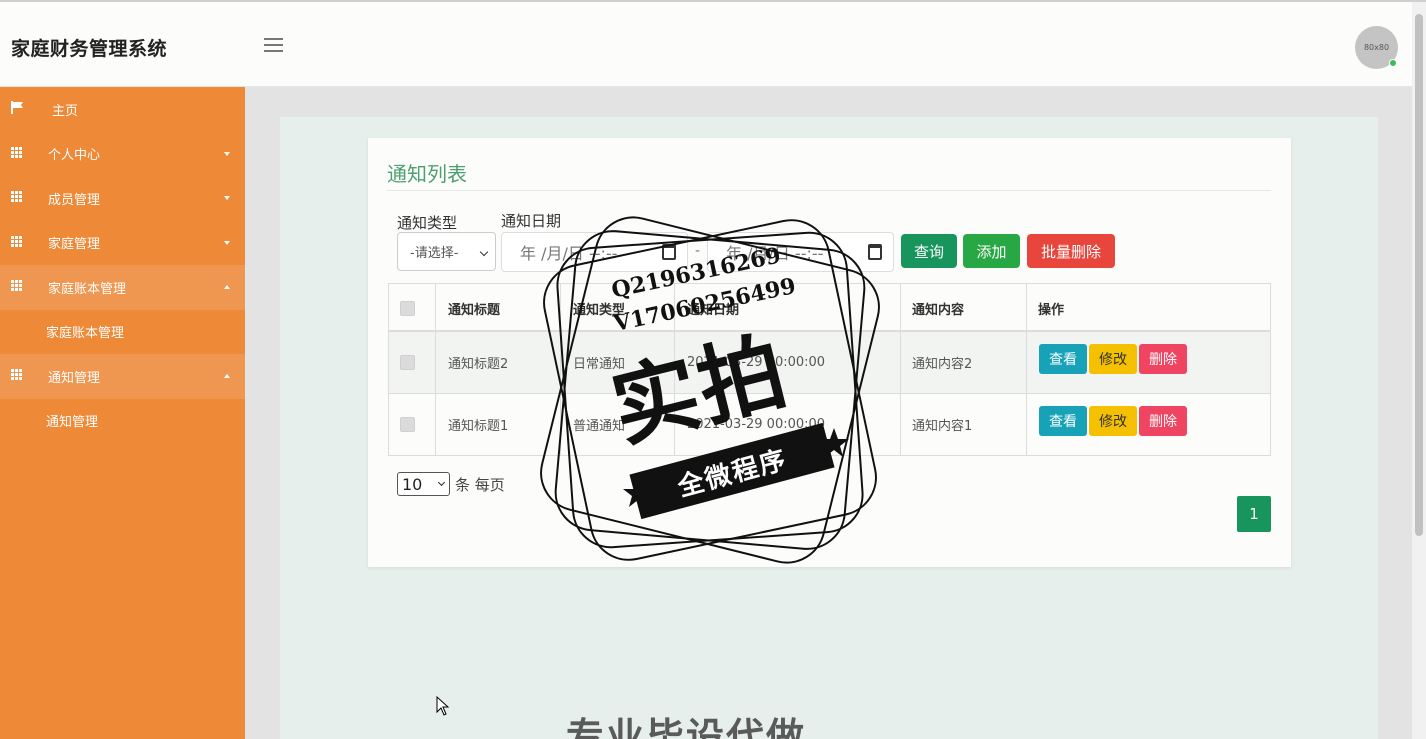 The height and width of the screenshot is (739, 1426). Describe the element at coordinates (829, 308) in the screenshot. I see `table-header-row: 通知标题 通知类型 通知日期 通知内容 操作` at that location.